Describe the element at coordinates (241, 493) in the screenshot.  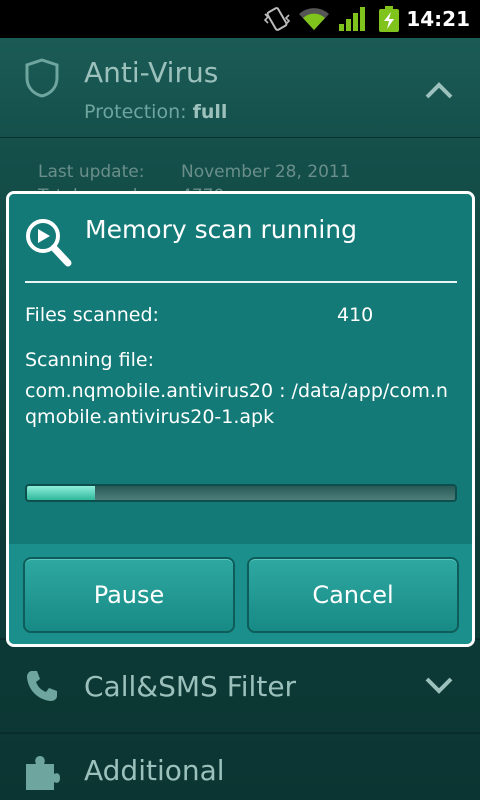
I see `scan-progress-bar` at that location.